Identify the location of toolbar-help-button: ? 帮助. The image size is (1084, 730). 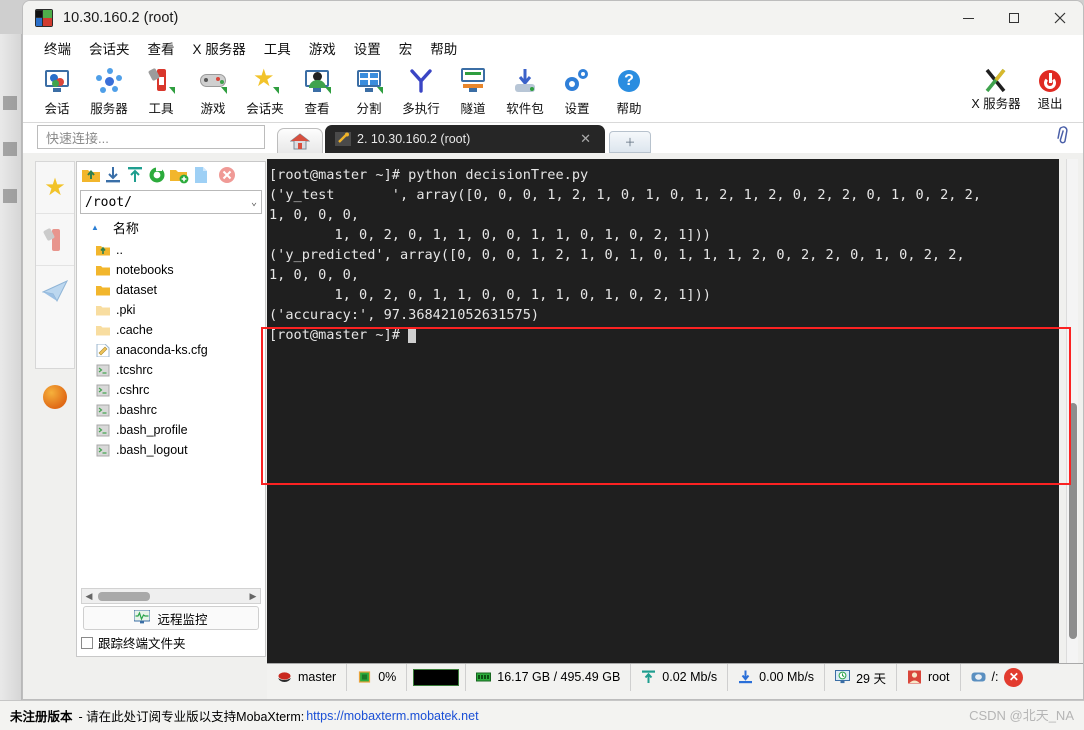
(629, 91).